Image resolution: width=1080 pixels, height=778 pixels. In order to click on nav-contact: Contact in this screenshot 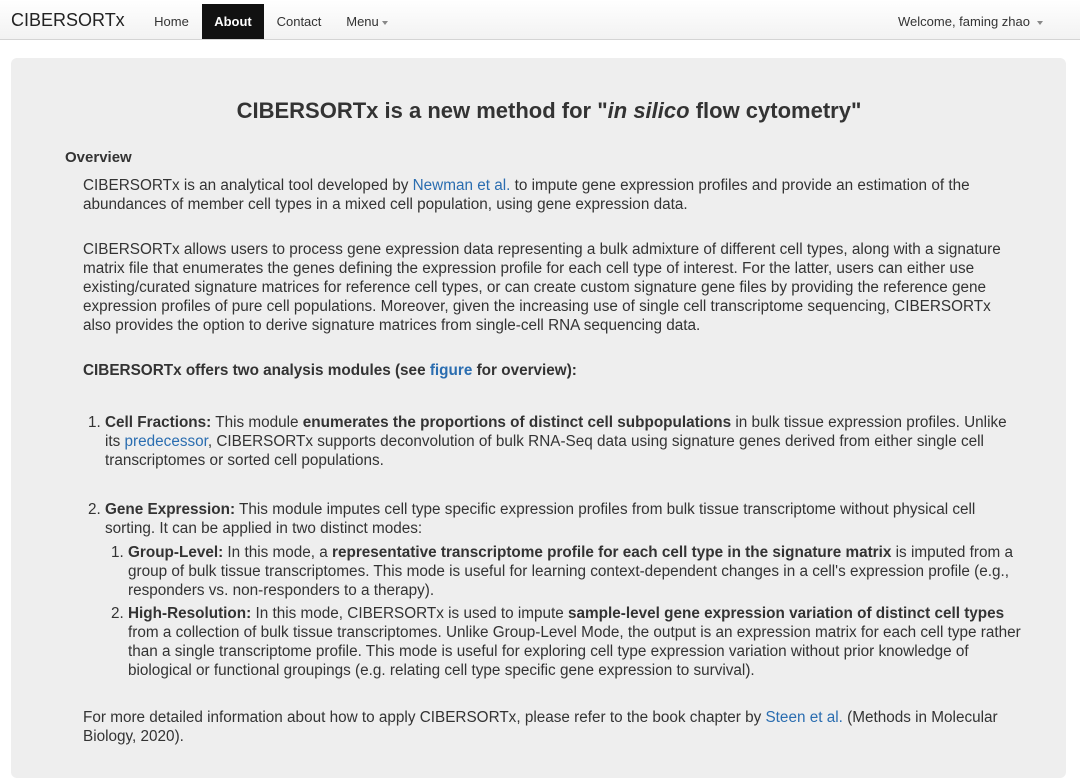, I will do `click(299, 21)`.